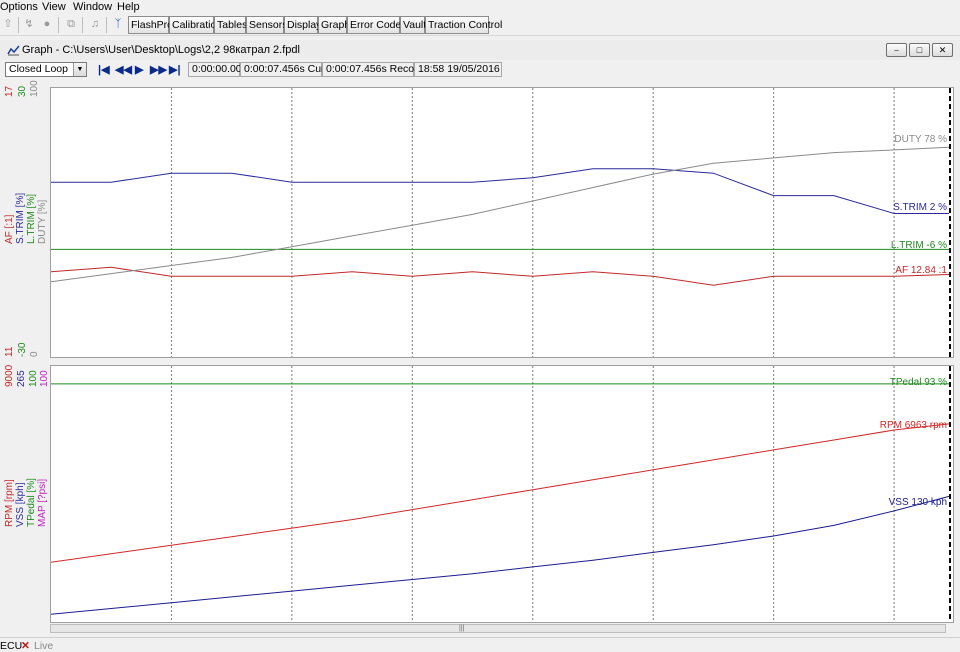  I want to click on timestamp-display: 18:58 19/05/2016, so click(458, 69).